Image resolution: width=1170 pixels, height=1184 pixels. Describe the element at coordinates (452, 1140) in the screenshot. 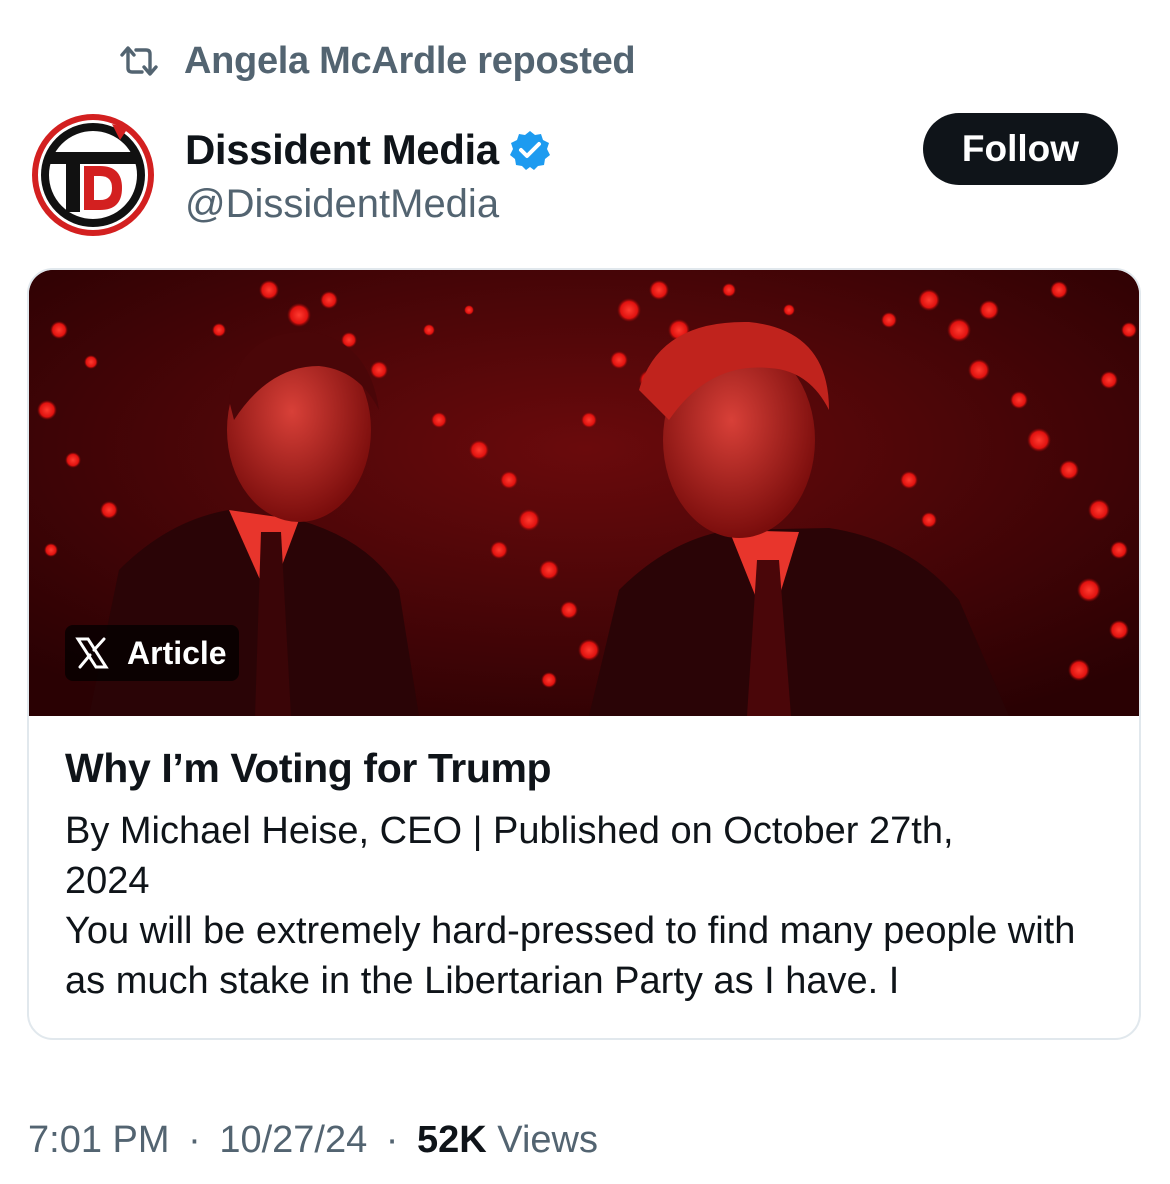

I see `views-count: 52K` at that location.